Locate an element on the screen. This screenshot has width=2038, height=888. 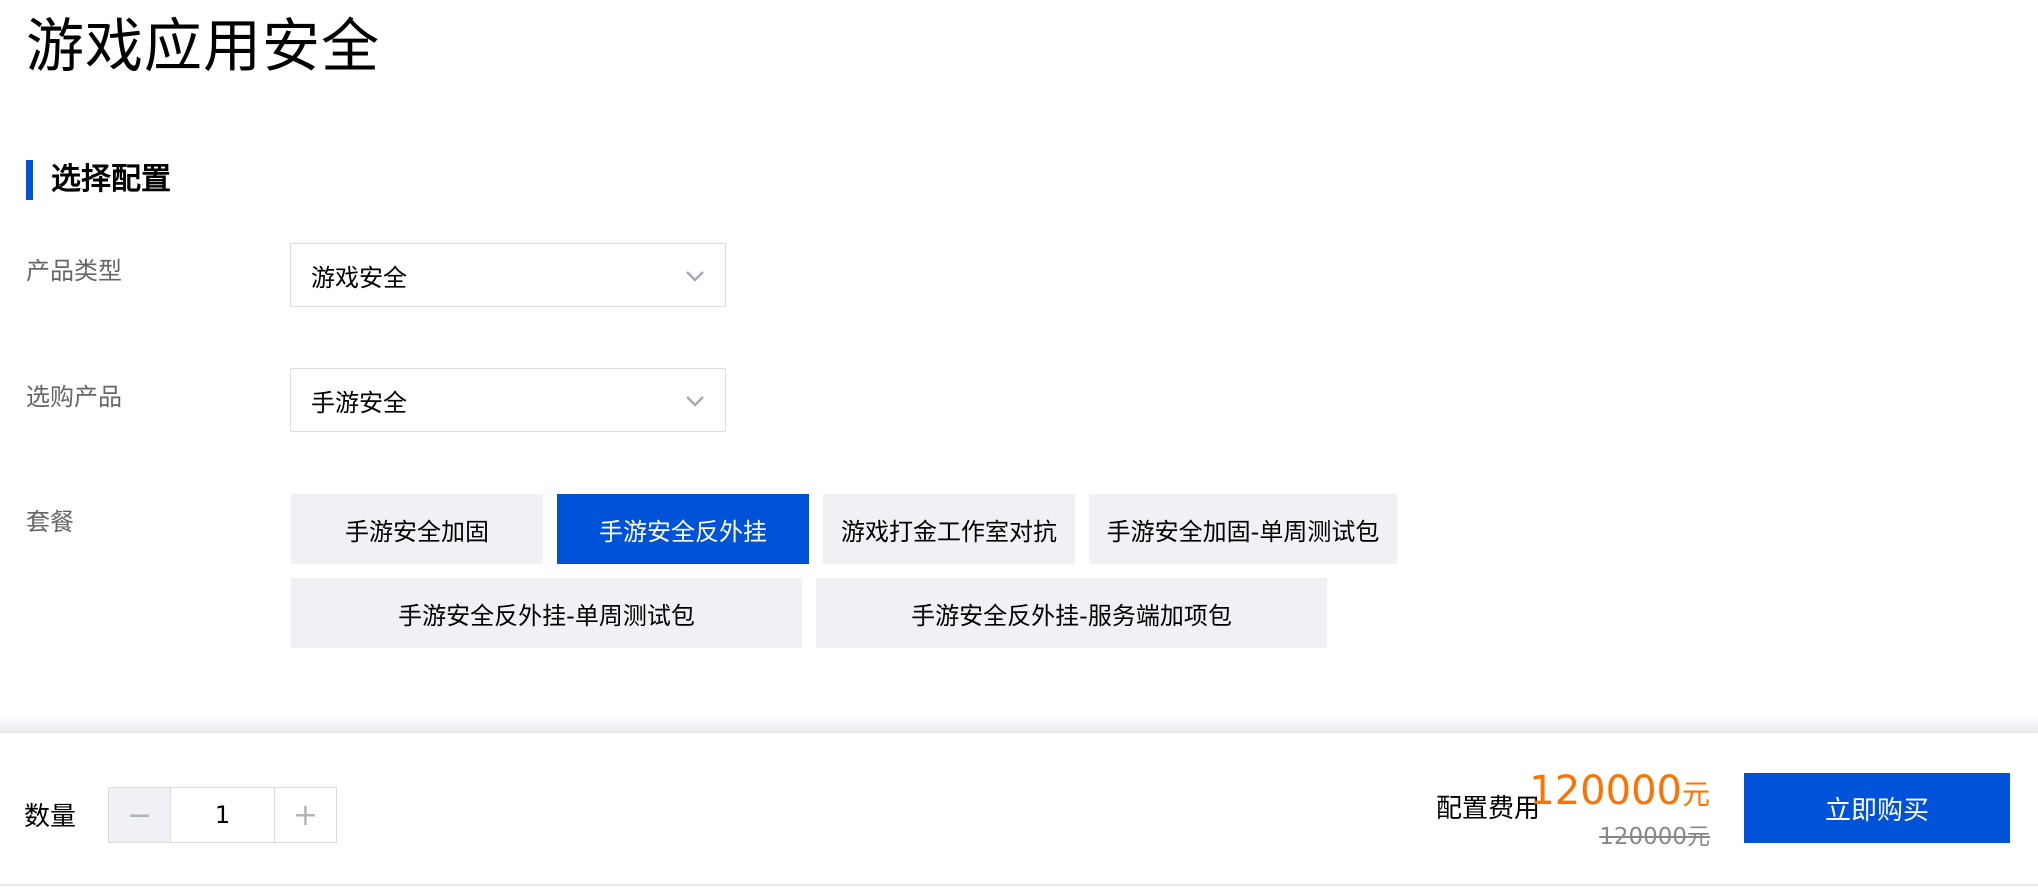
plan-option: 手游安全加固 is located at coordinates (417, 529).